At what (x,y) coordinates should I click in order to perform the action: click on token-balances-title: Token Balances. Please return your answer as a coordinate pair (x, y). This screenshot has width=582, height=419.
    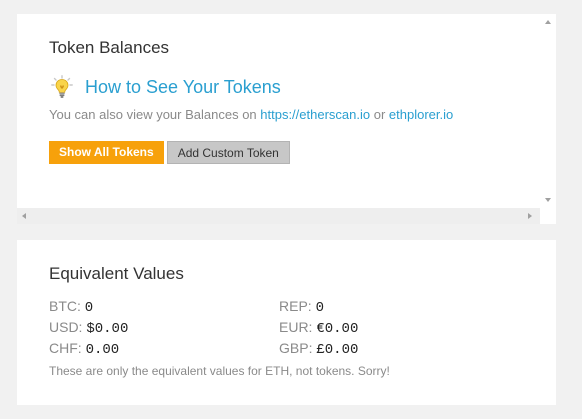
    Looking at the image, I should click on (109, 47).